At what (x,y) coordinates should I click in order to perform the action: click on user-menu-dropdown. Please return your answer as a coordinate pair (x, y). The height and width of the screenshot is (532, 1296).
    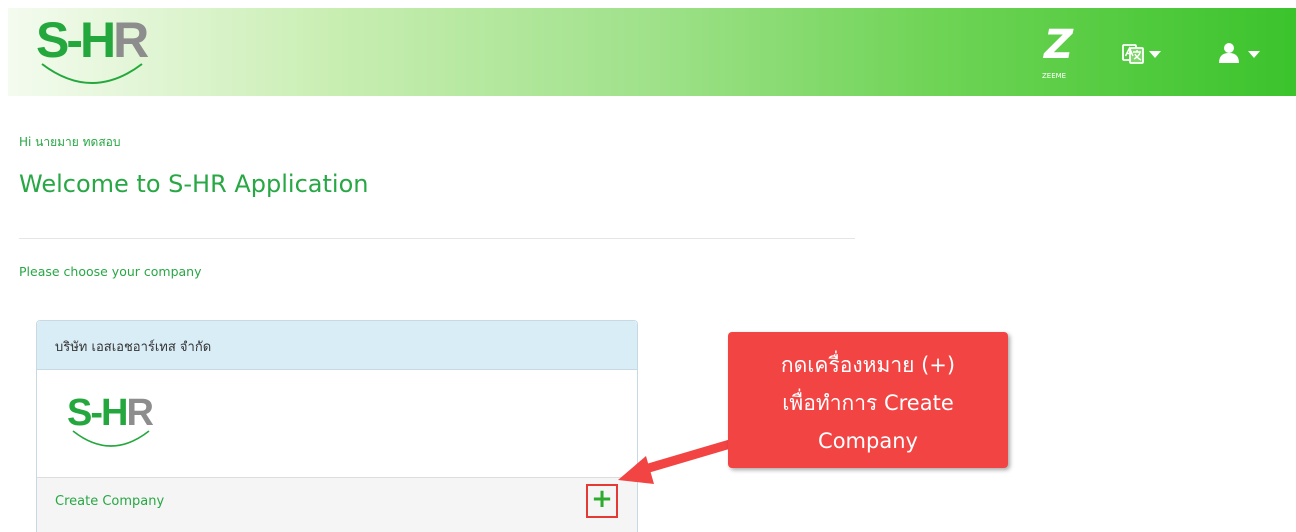
    Looking at the image, I should click on (1241, 54).